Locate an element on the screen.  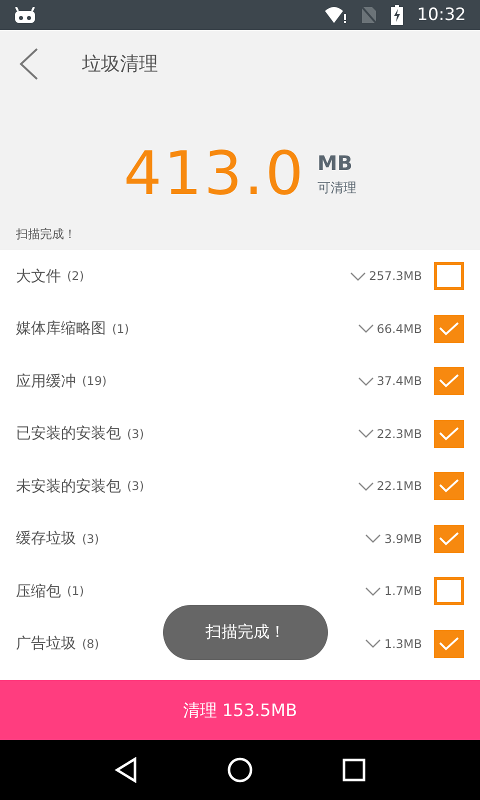
no-sim-icon is located at coordinates (369, 15).